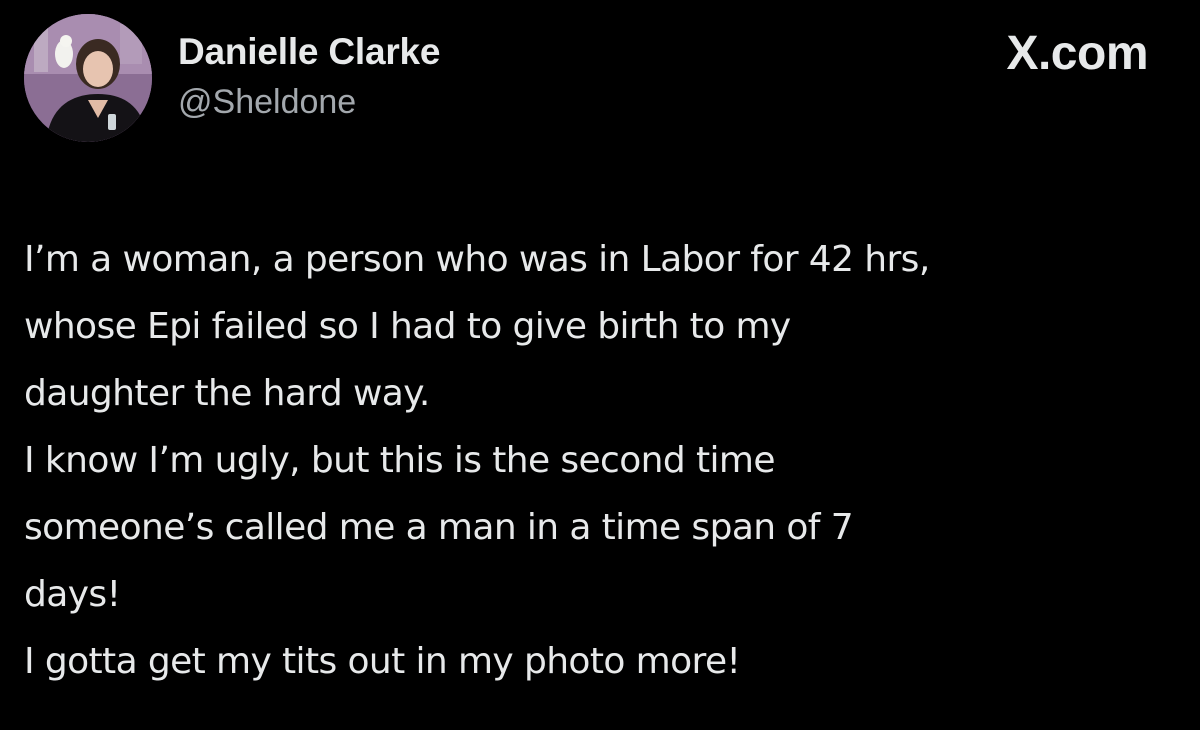 The height and width of the screenshot is (730, 1200). Describe the element at coordinates (309, 52) in the screenshot. I see `display-name: Danielle Clarke` at that location.